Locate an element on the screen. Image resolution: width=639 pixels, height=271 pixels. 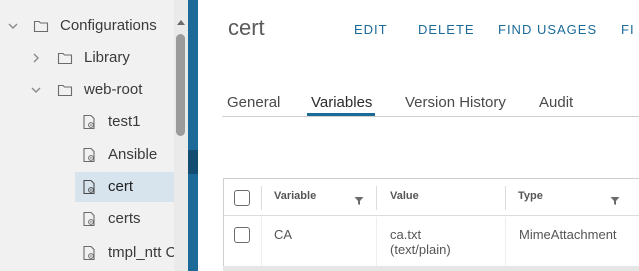
tree-item-label: cert is located at coordinates (121, 186).